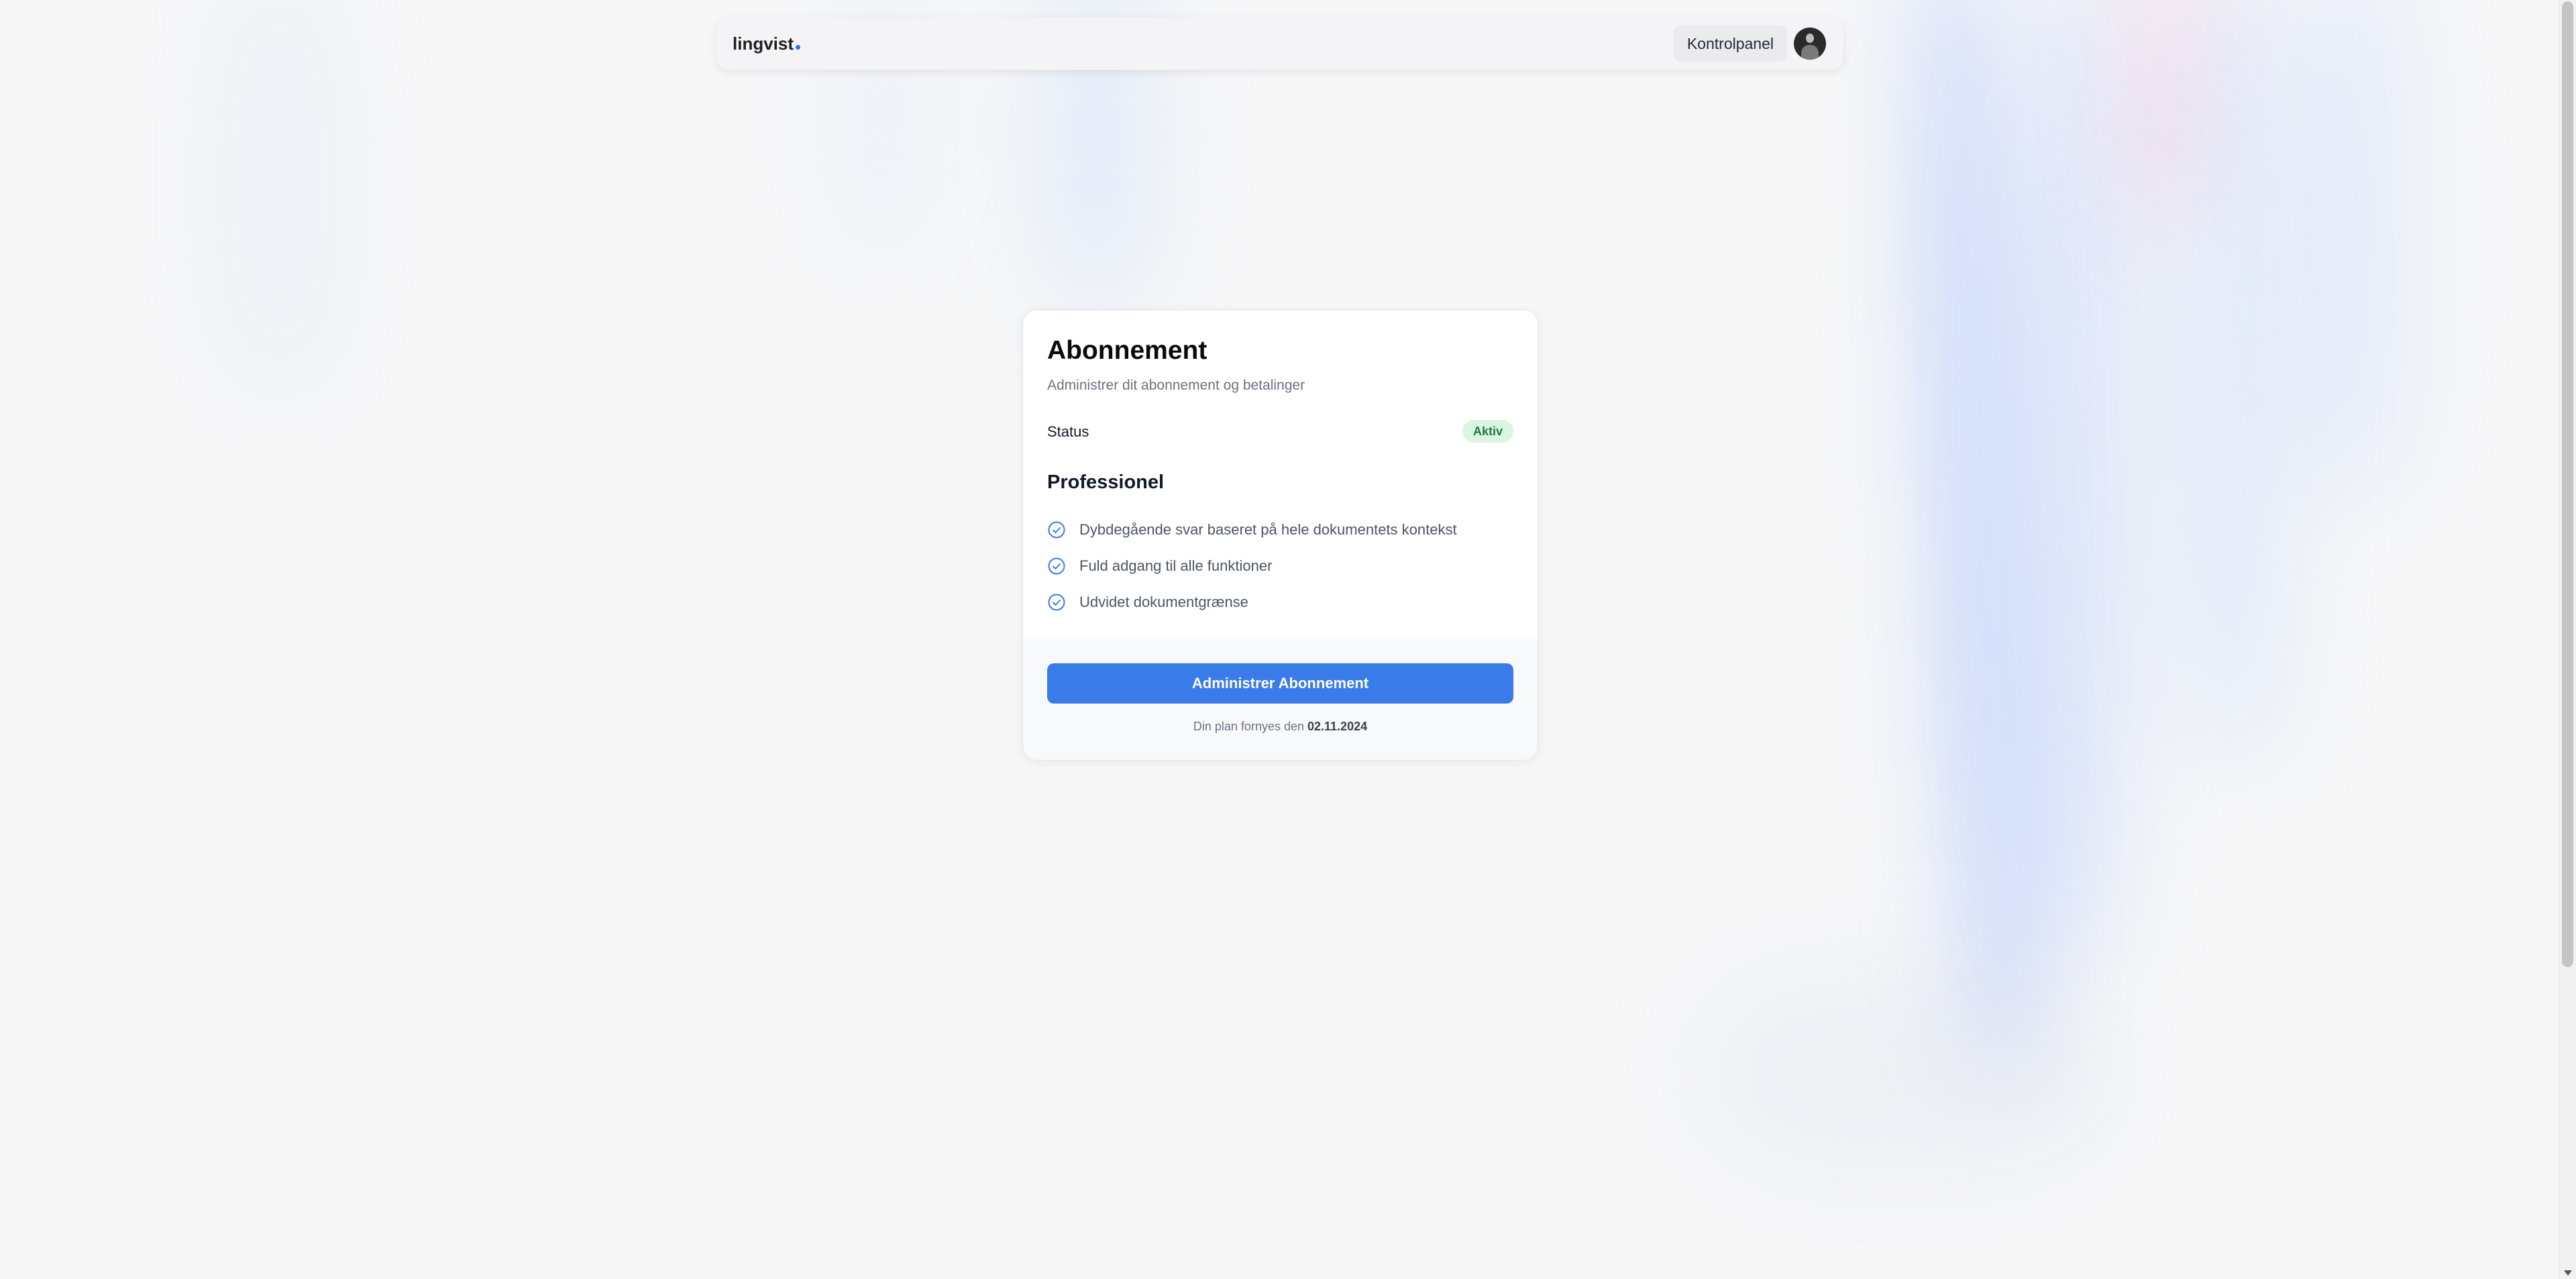 This screenshot has width=2576, height=1279. I want to click on nav-actions: Kontrolpanel, so click(1749, 43).